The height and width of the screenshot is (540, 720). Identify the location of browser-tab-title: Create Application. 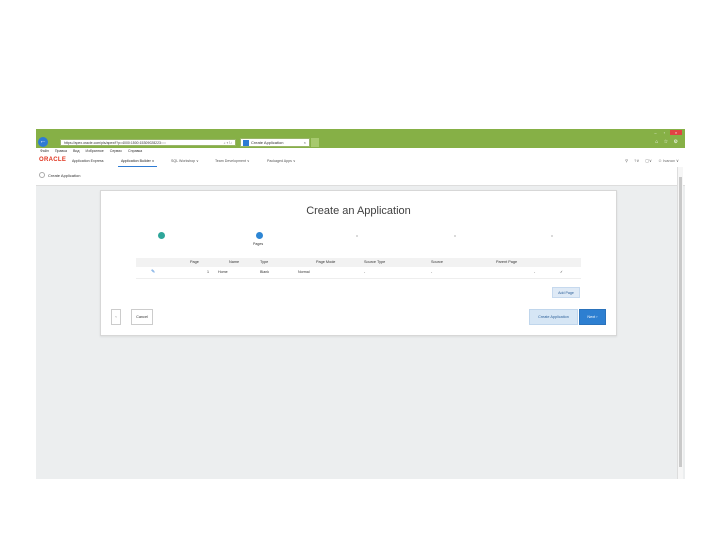
(267, 142).